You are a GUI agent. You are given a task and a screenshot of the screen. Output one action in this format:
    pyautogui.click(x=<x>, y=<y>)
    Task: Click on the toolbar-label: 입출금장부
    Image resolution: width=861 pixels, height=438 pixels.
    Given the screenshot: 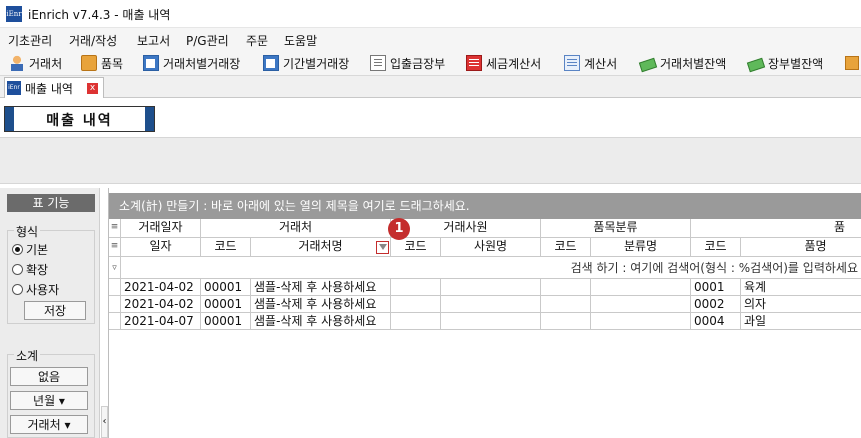 What is the action you would take?
    pyautogui.click(x=418, y=63)
    